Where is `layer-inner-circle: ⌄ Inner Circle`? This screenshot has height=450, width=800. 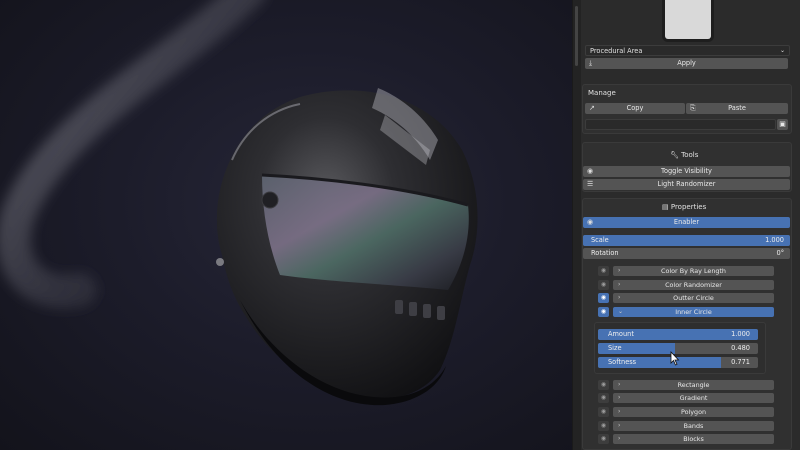 layer-inner-circle: ⌄ Inner Circle is located at coordinates (693, 312).